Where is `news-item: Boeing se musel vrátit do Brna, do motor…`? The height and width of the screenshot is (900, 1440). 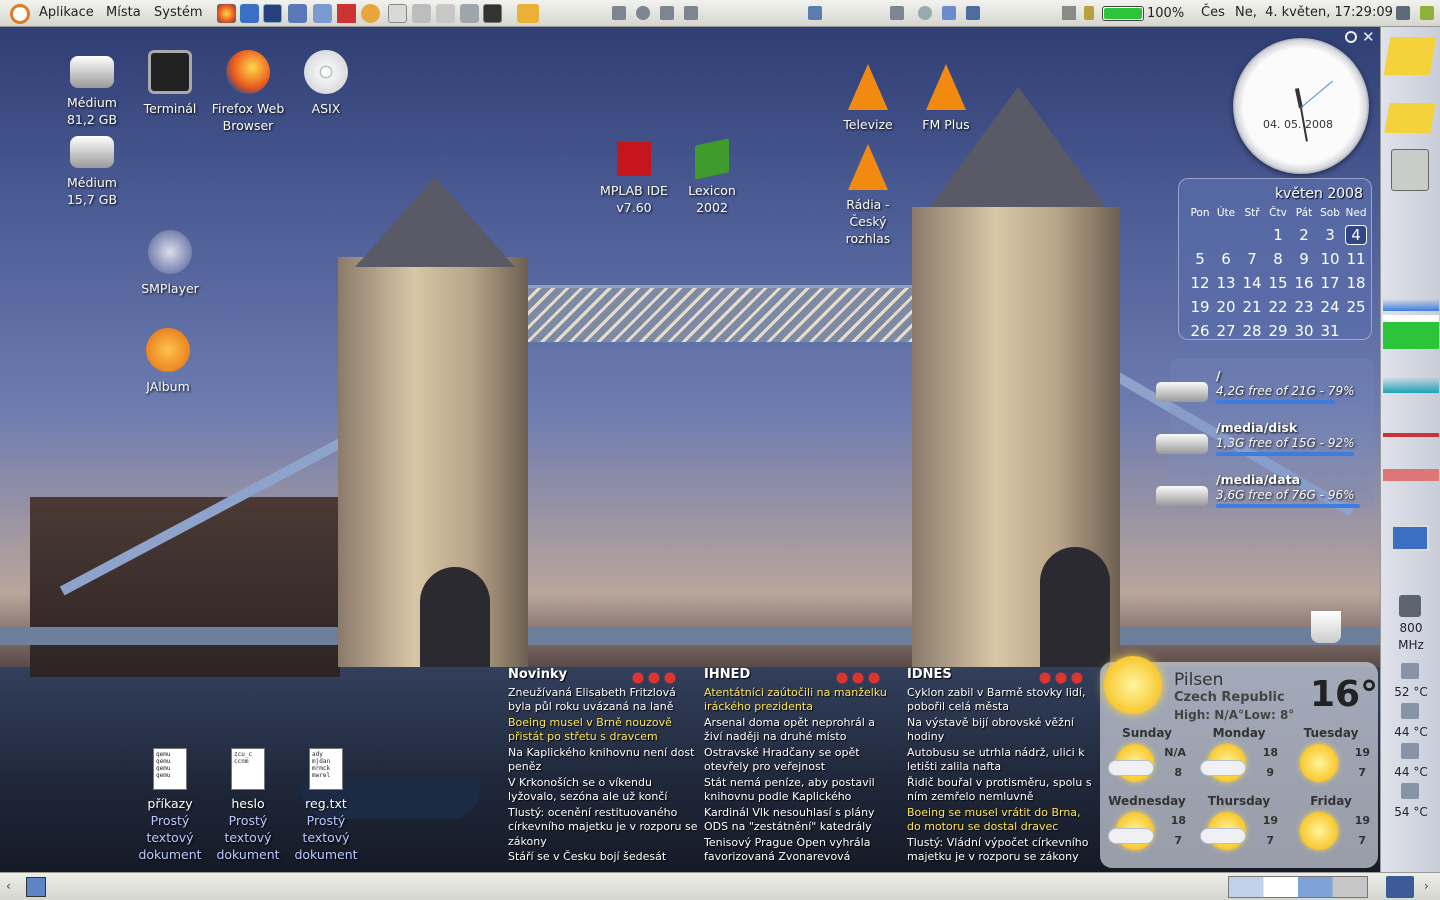 news-item: Boeing se musel vrátit do Brna, do motor… is located at coordinates (1002, 820).